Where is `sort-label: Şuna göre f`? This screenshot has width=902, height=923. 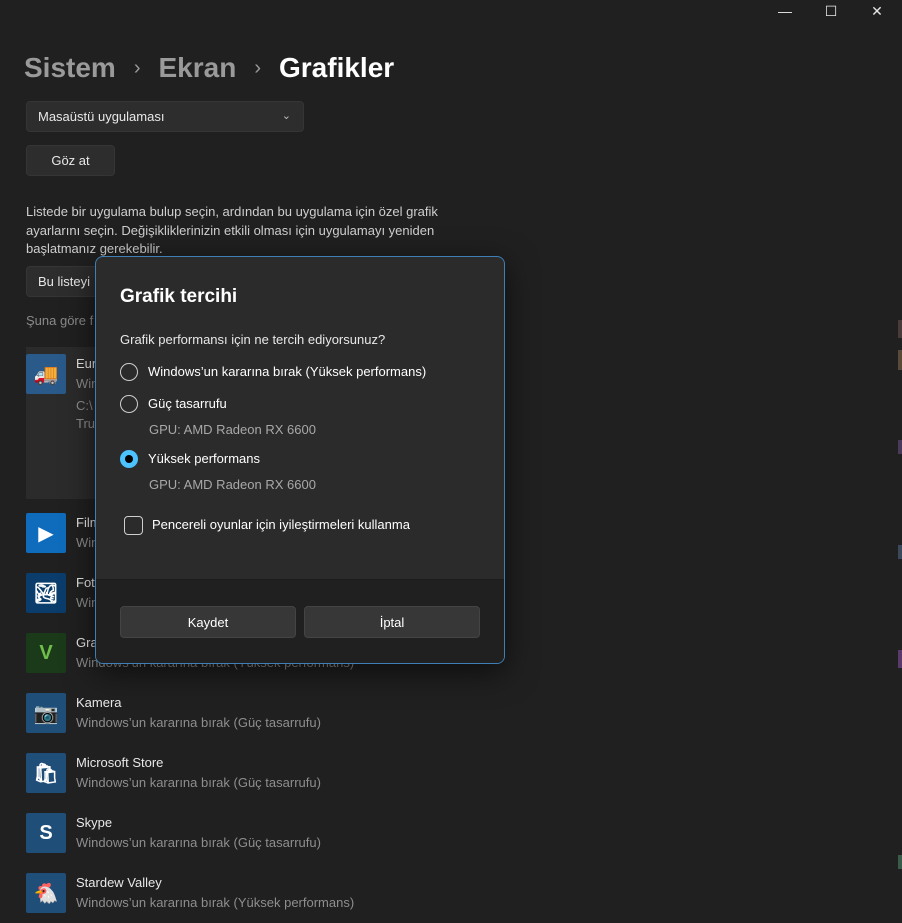 sort-label: Şuna göre f is located at coordinates (60, 320).